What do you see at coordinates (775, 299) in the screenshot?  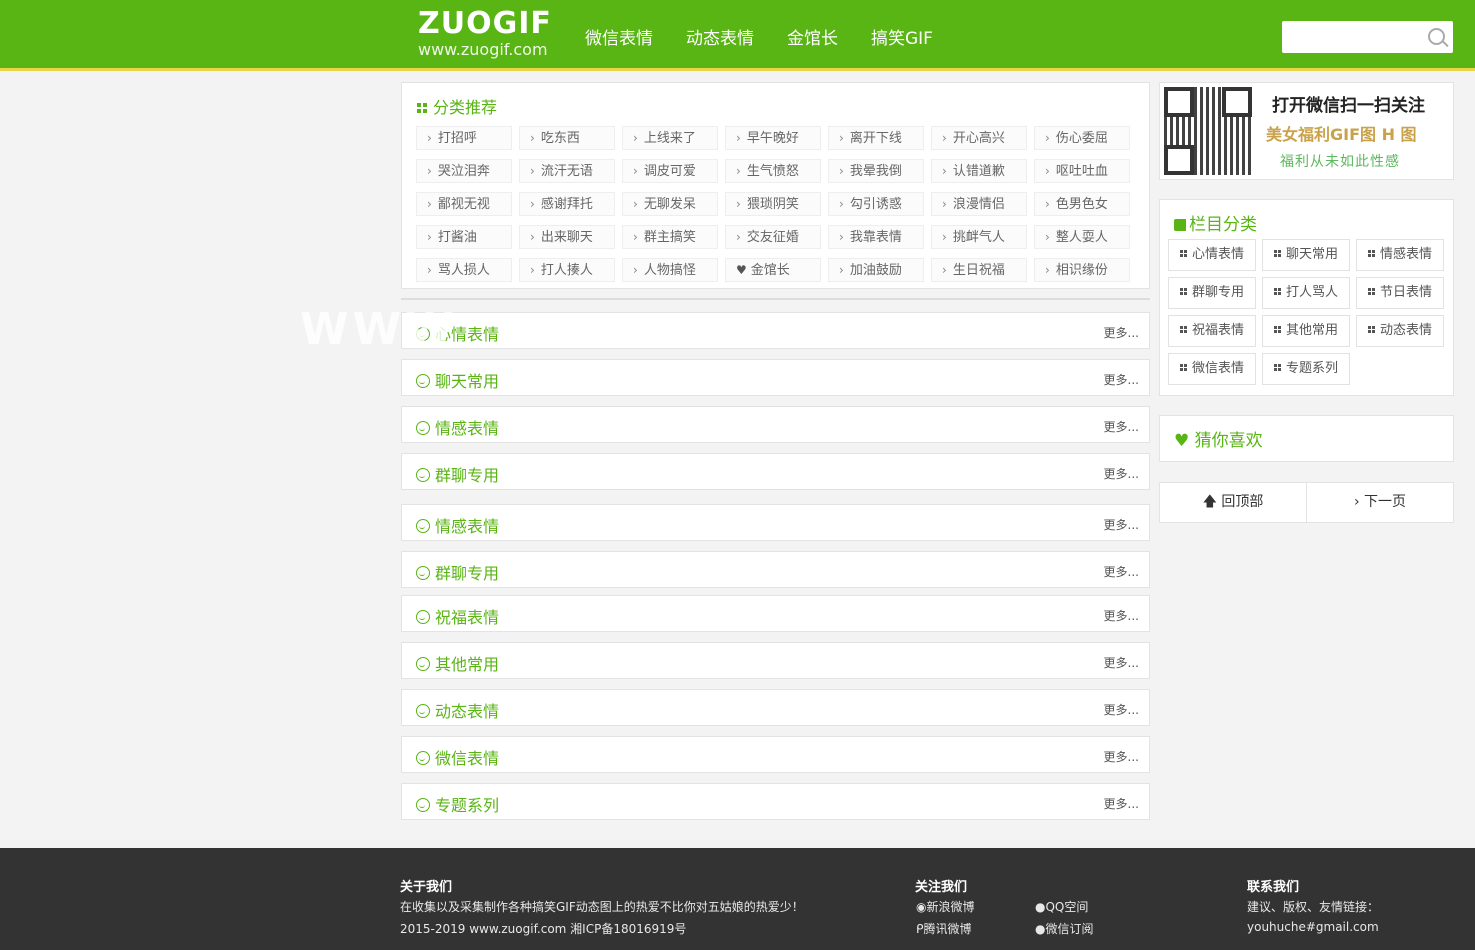 I see `divider` at bounding box center [775, 299].